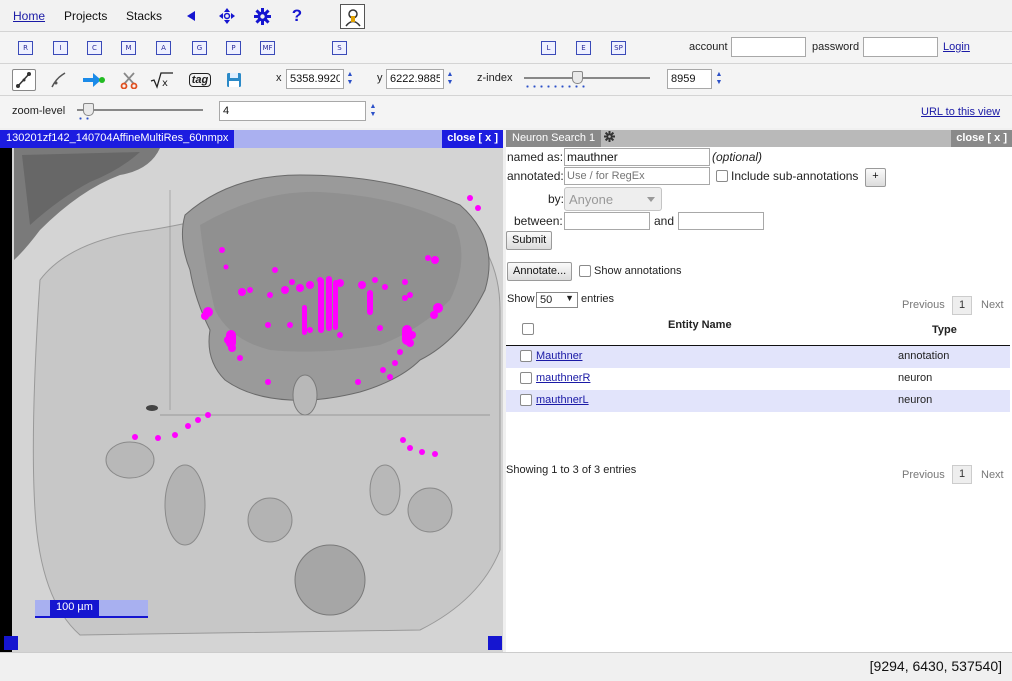  Describe the element at coordinates (758, 401) in the screenshot. I see `table-row: mauthnerL neuron` at that location.